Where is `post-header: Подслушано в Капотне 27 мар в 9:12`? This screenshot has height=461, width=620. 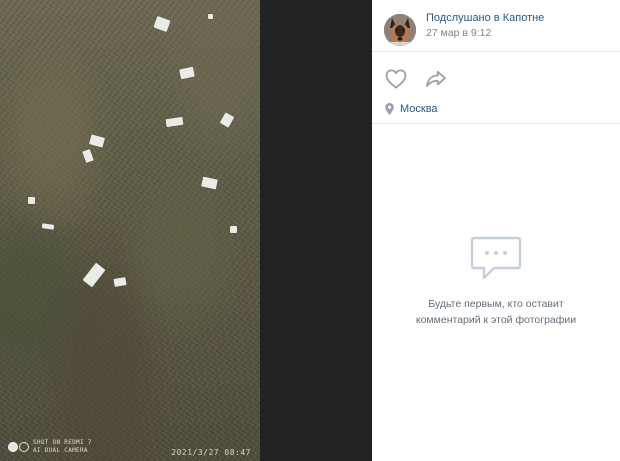
post-header: Подслушано в Капотне 27 мар в 9:12 is located at coordinates (496, 26).